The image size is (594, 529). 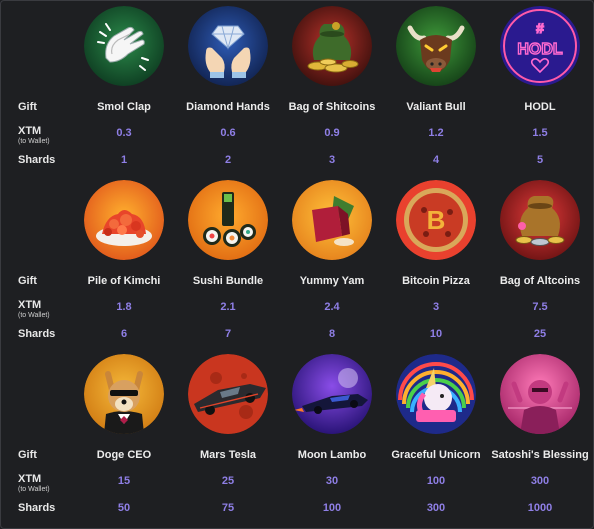 What do you see at coordinates (332, 281) in the screenshot?
I see `gift-name: Yummy Yam` at bounding box center [332, 281].